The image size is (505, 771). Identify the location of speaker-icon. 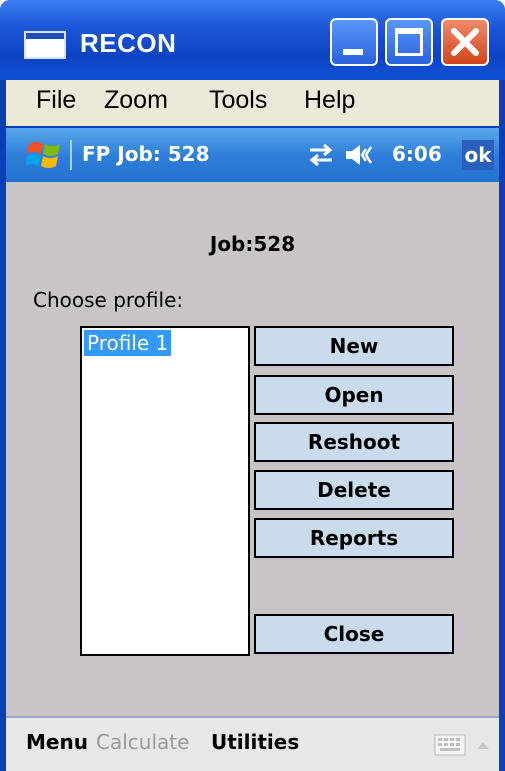
(364, 155).